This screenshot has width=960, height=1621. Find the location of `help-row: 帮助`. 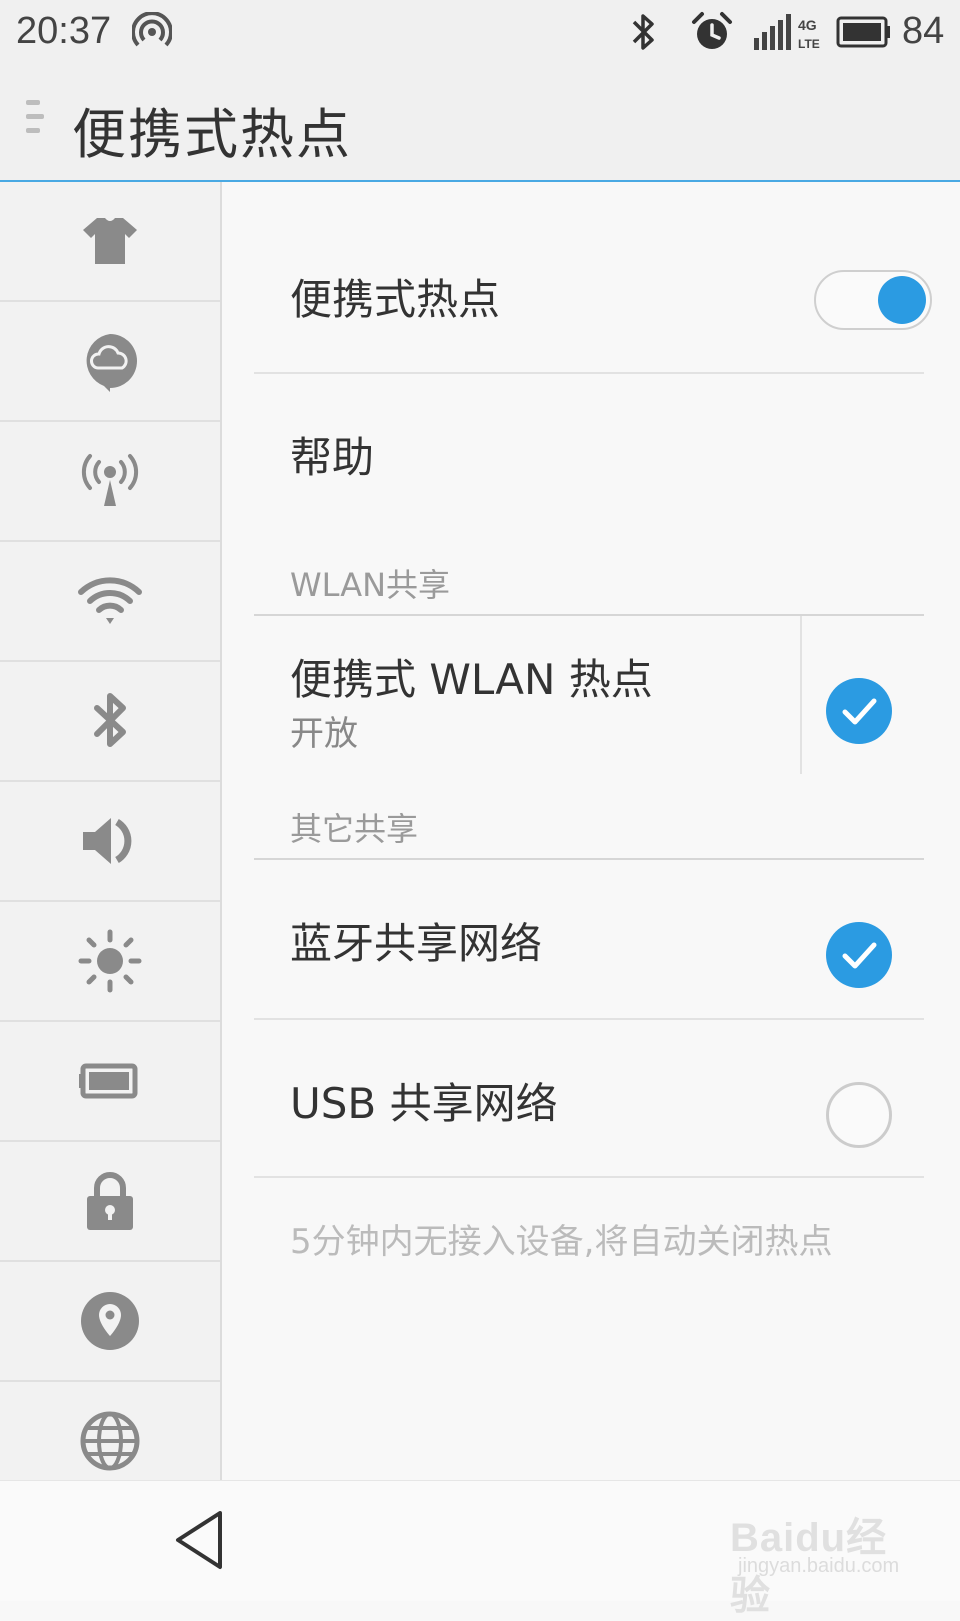

help-row: 帮助 is located at coordinates (589, 449).